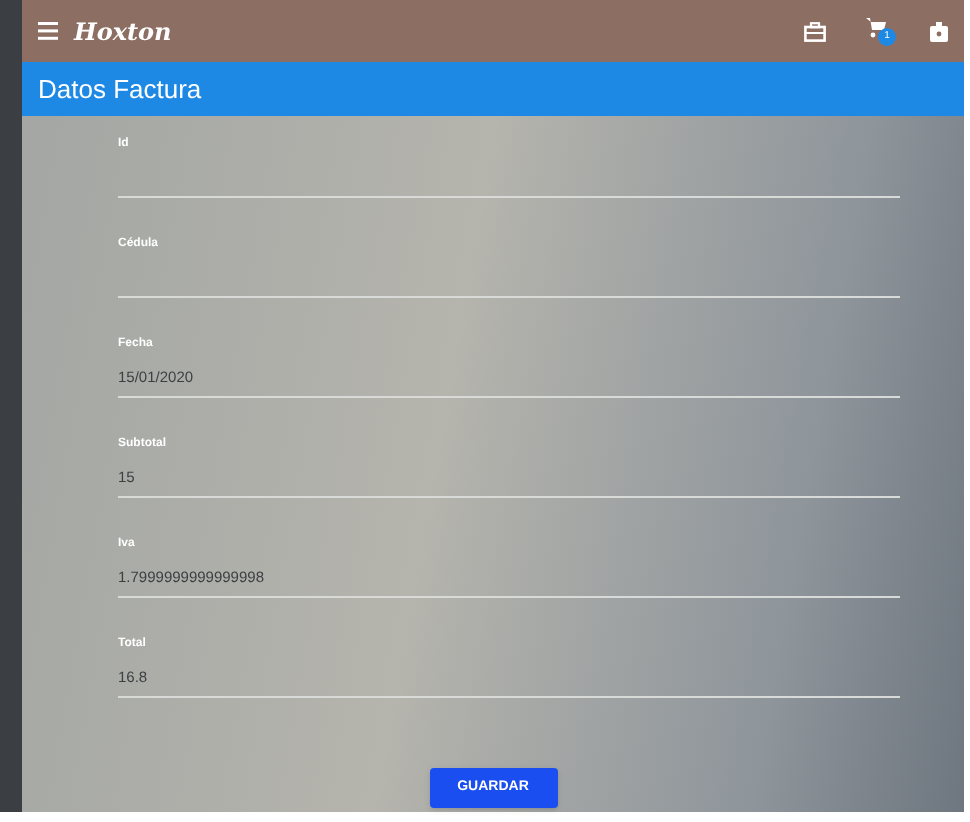  Describe the element at coordinates (815, 31) in the screenshot. I see `briefcase-icon` at that location.